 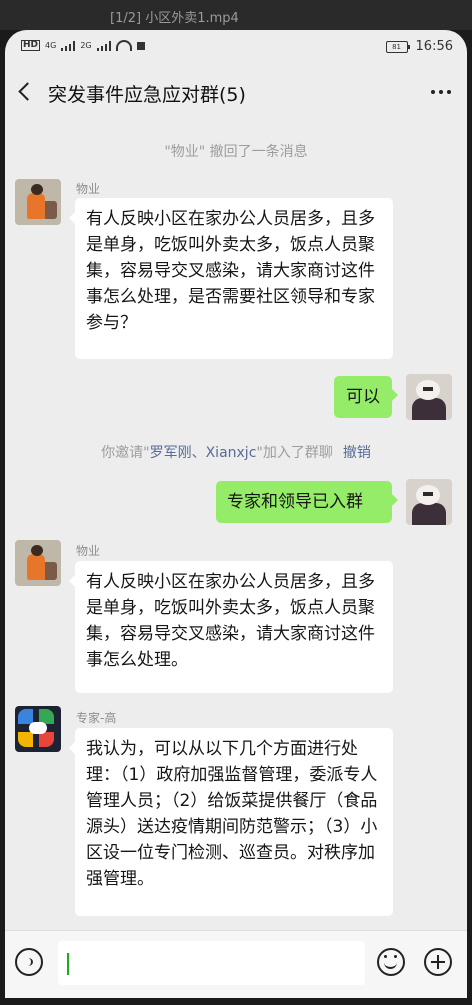 I want to click on chat-header: 突发事件应急应对群(5), so click(x=236, y=93).